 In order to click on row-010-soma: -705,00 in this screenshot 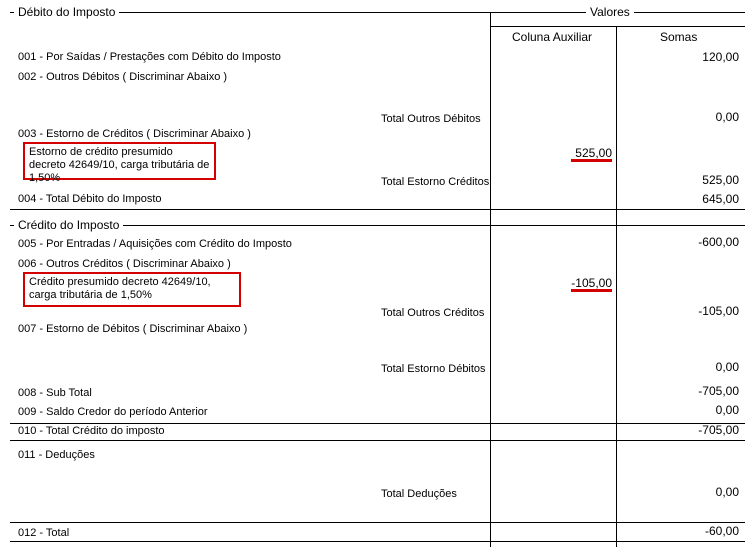, I will do `click(718, 430)`.